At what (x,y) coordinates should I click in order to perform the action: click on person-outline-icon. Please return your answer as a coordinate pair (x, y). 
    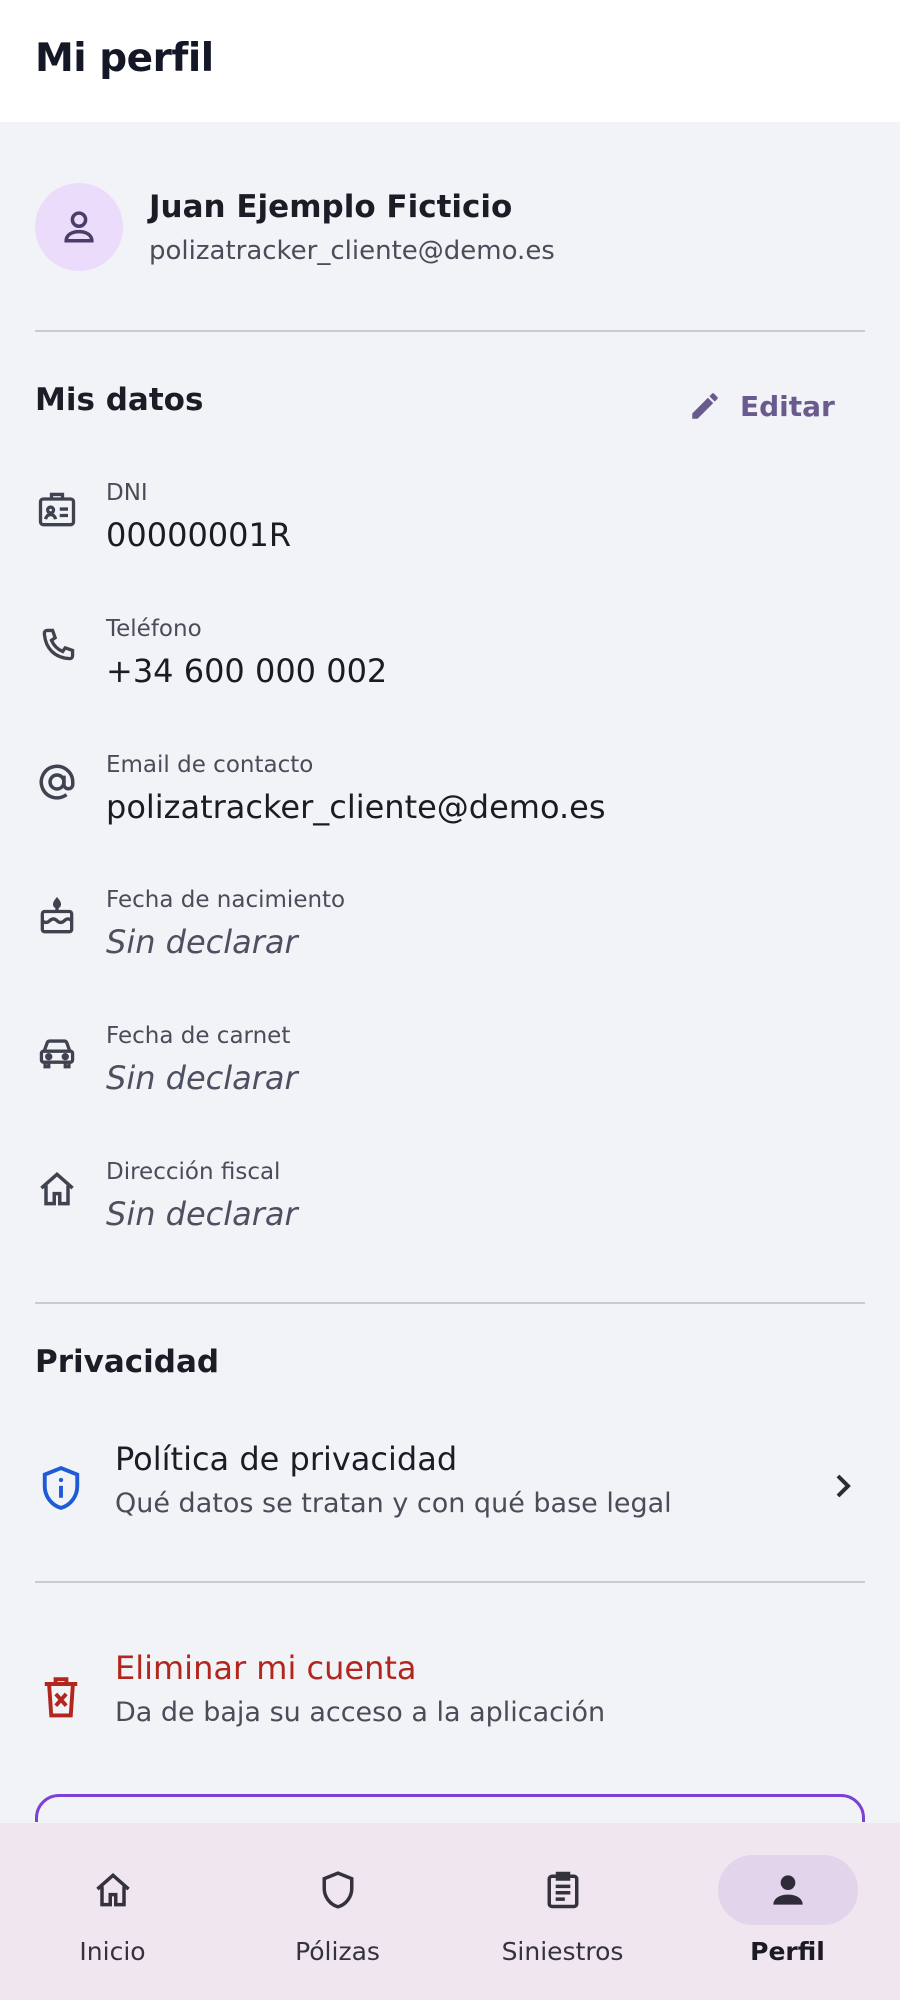
    Looking at the image, I should click on (79, 227).